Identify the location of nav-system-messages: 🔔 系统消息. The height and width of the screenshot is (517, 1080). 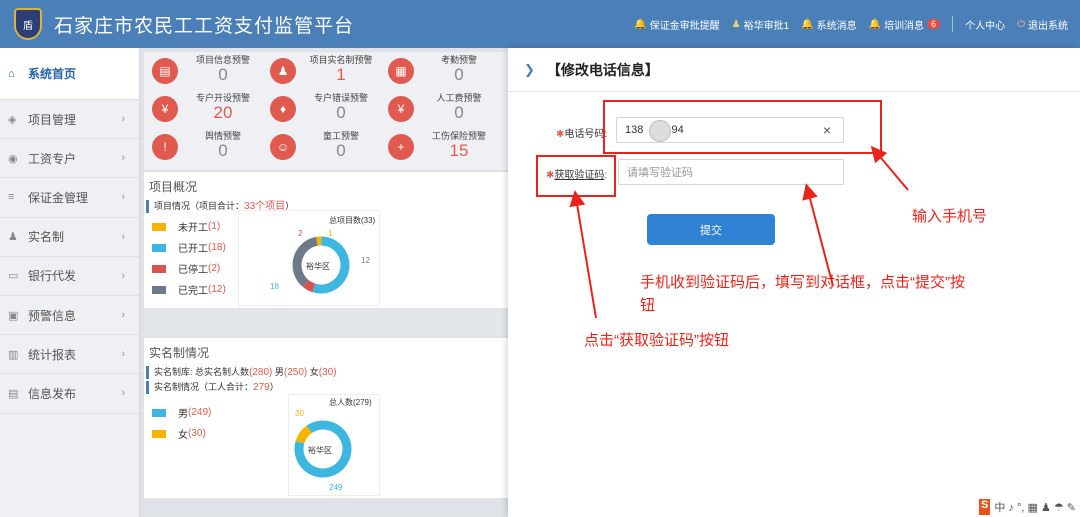
(828, 24).